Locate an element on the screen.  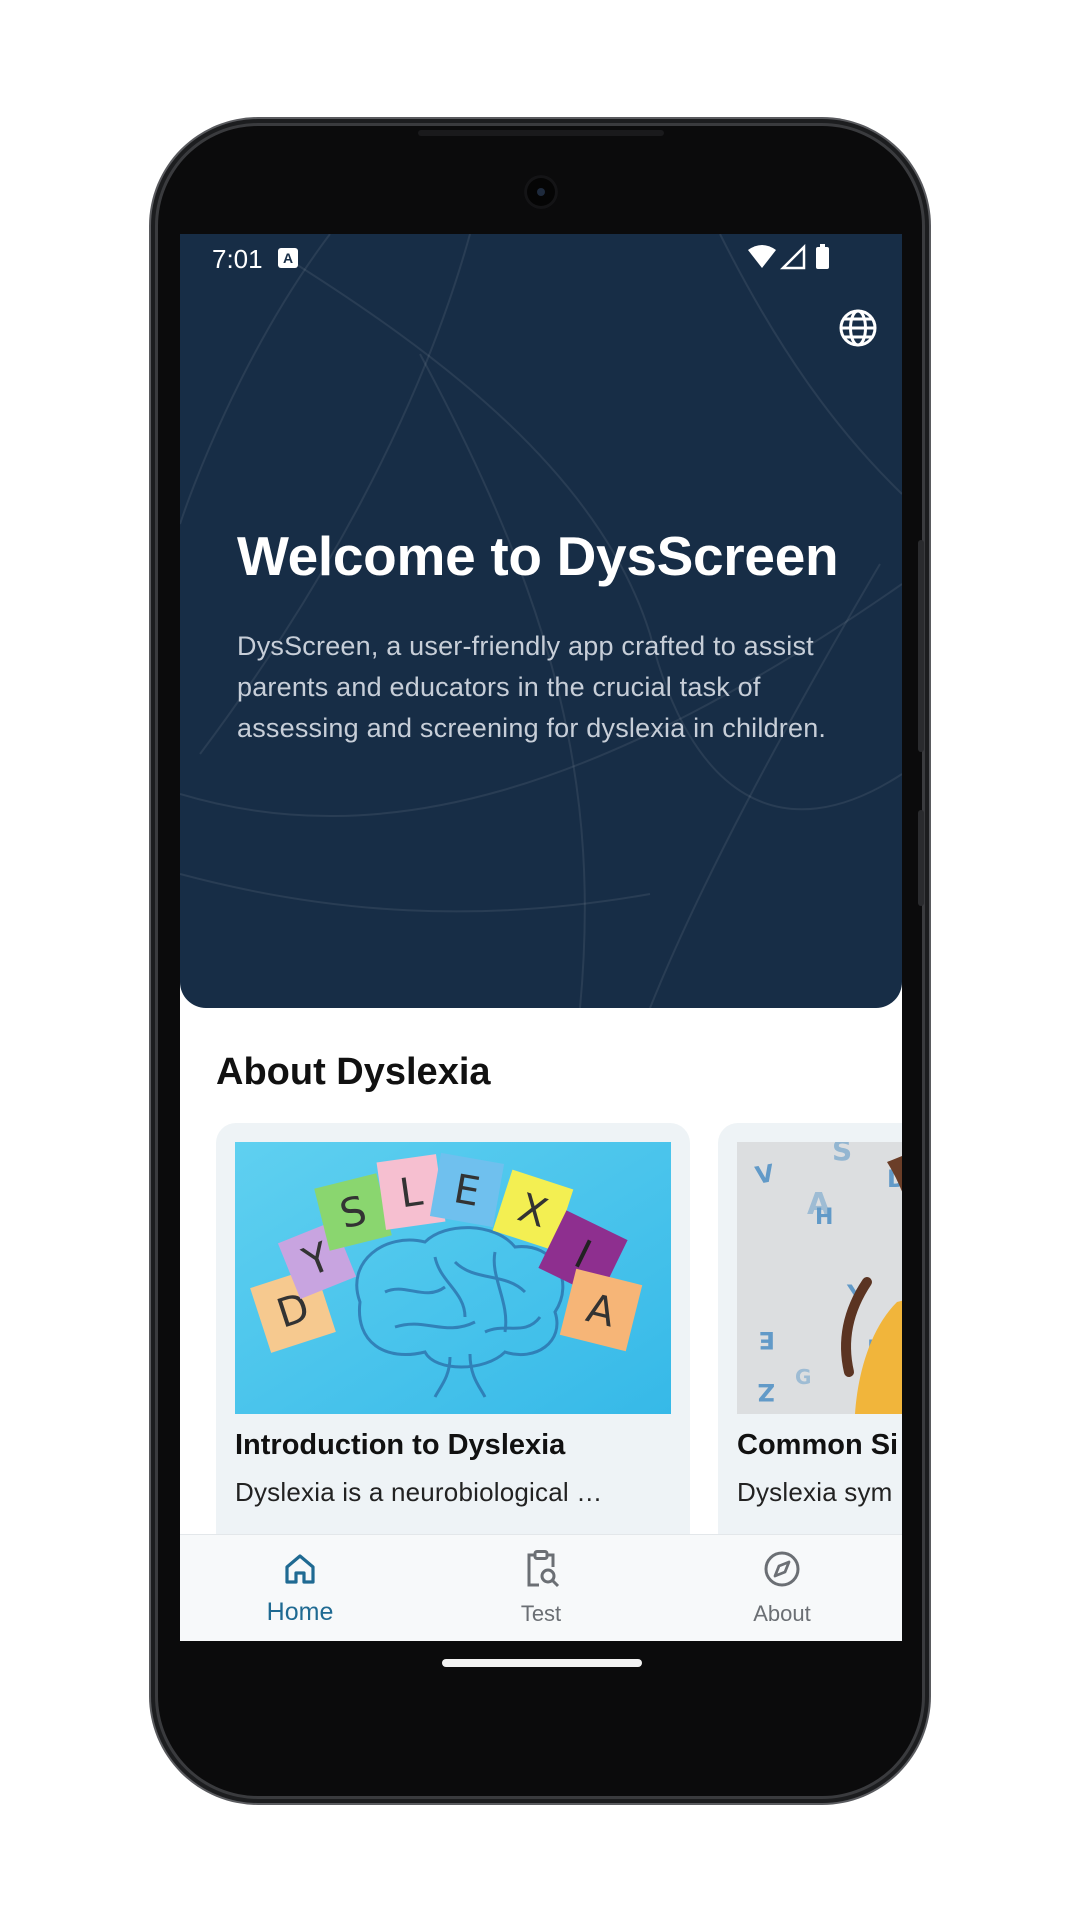
status-icons is located at coordinates (788, 257).